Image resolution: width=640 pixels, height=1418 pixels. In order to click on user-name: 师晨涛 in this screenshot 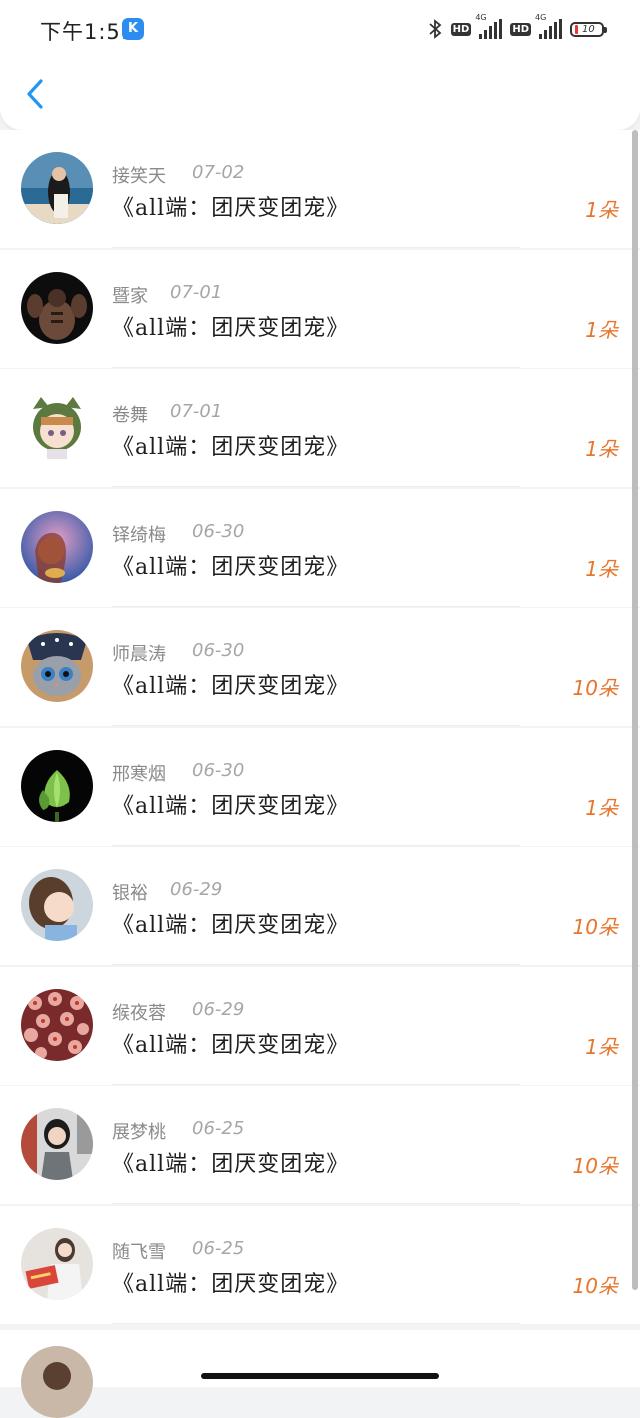, I will do `click(139, 654)`.